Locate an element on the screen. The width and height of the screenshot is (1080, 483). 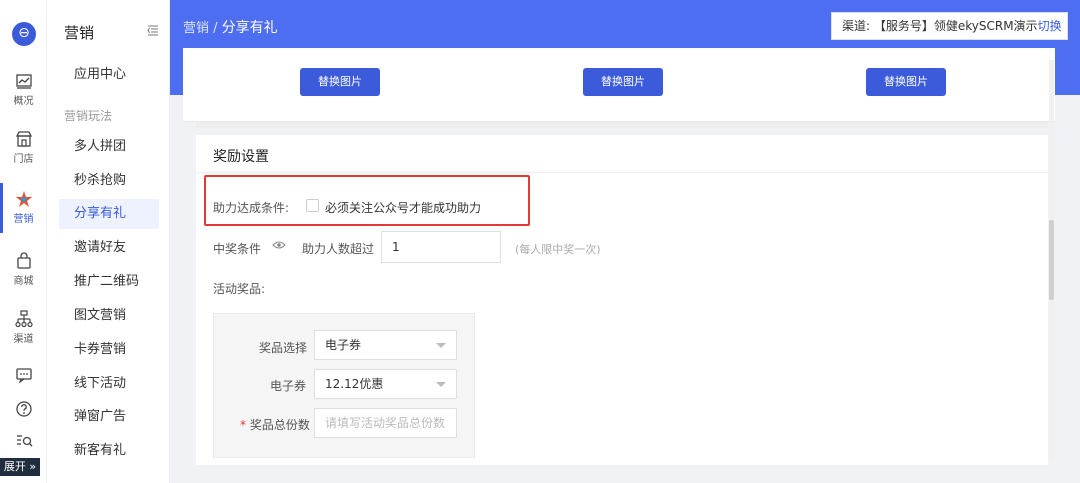
breadcrumb-current: 分享有礼 is located at coordinates (249, 28).